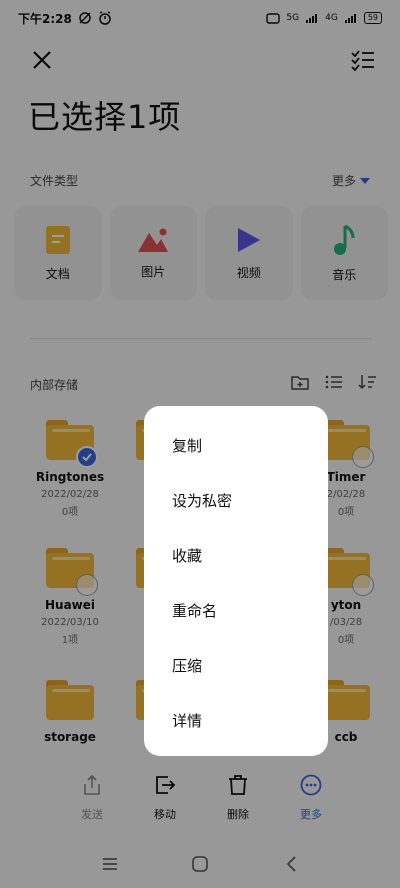 The width and height of the screenshot is (400, 888). I want to click on menu-item-copy: 复制, so click(236, 445).